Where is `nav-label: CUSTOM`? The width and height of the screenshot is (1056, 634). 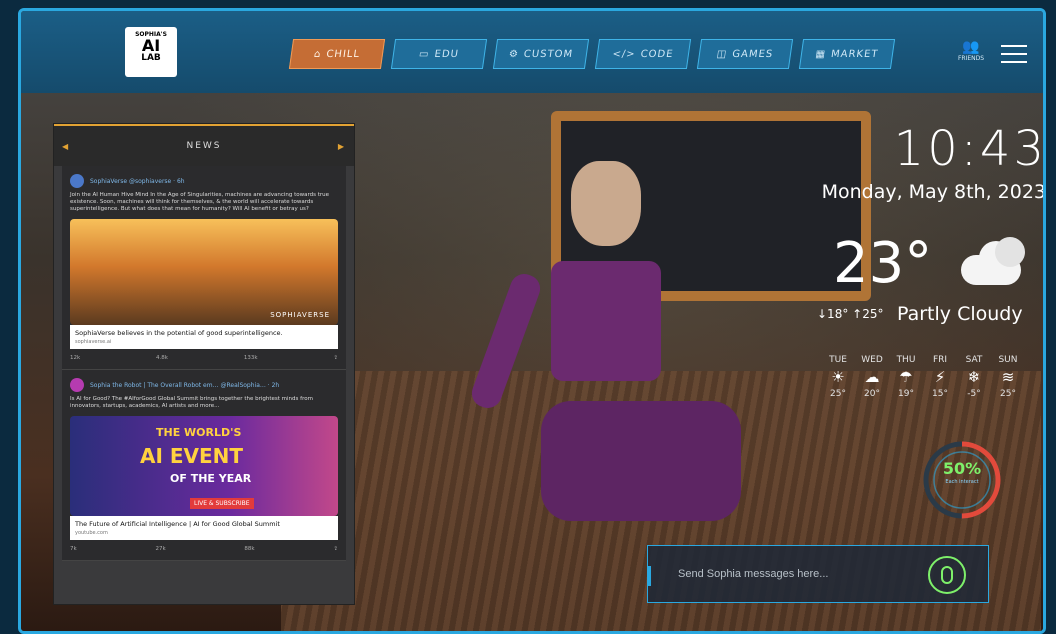
nav-label: CUSTOM is located at coordinates (548, 54).